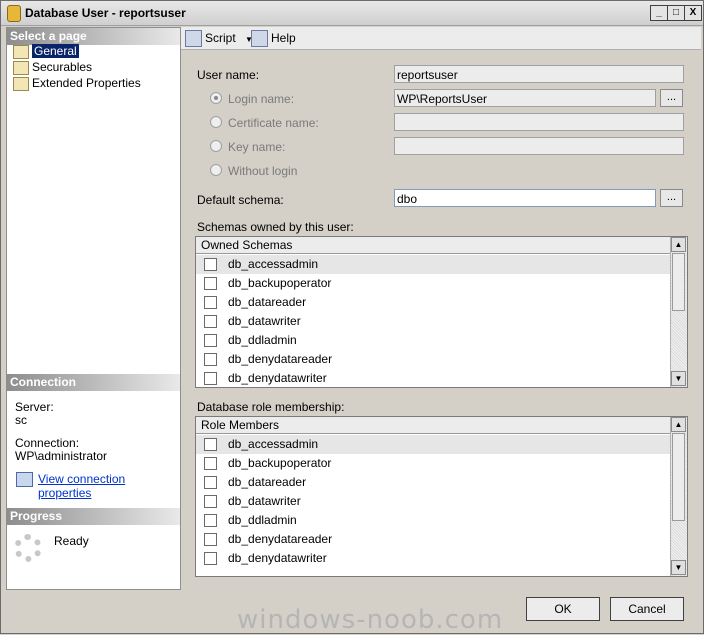  Describe the element at coordinates (216, 98) in the screenshot. I see `login-name-radio` at that location.